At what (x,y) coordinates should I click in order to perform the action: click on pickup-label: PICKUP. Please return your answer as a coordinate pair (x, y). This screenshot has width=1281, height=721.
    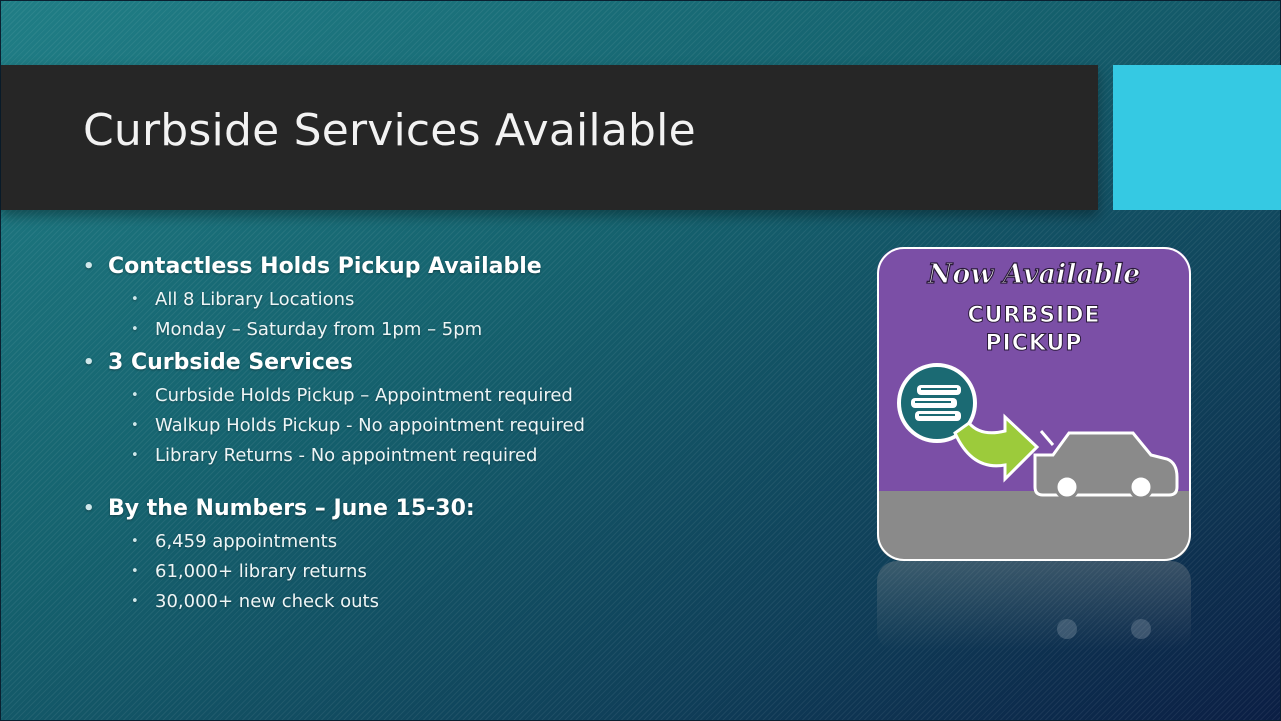
    Looking at the image, I should click on (1033, 343).